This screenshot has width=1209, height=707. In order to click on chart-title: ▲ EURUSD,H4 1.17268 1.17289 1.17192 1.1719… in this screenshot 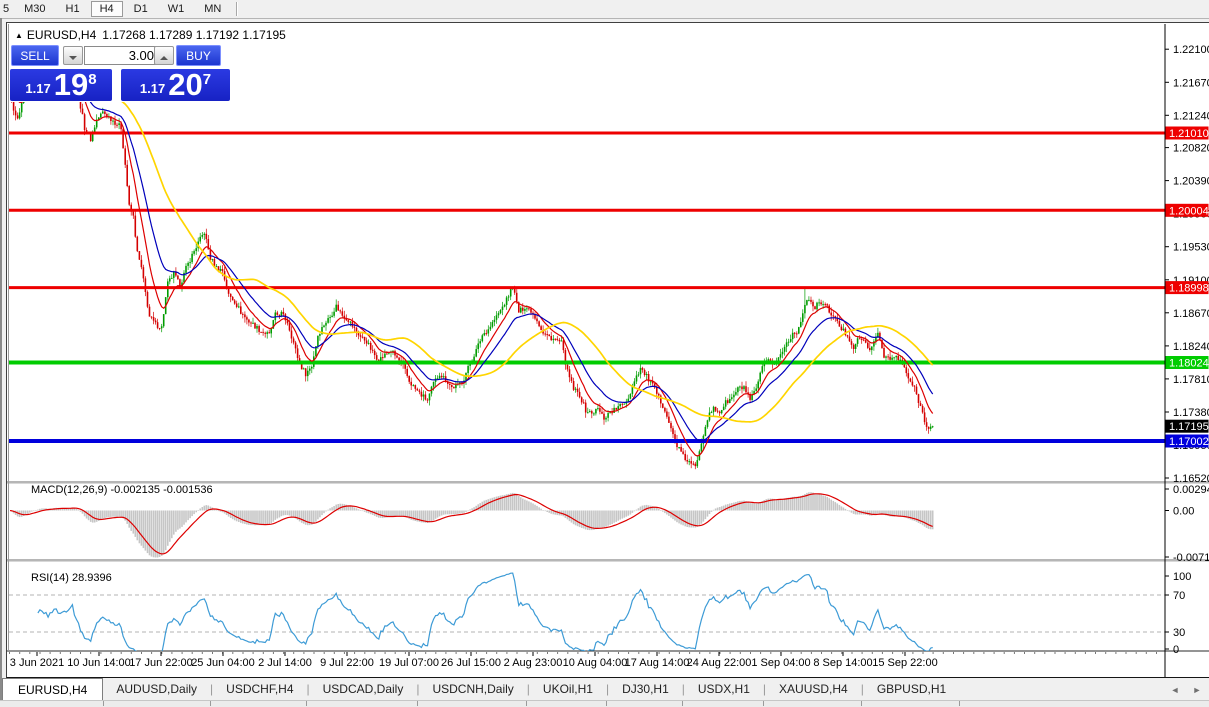, I will do `click(150, 35)`.